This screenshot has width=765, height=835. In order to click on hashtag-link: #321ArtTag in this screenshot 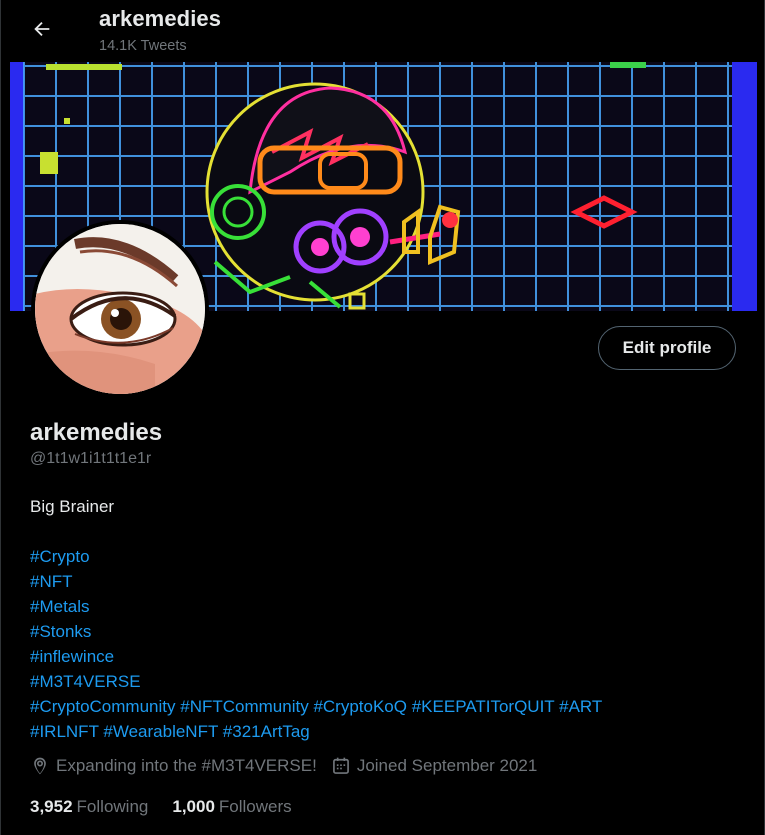, I will do `click(266, 731)`.